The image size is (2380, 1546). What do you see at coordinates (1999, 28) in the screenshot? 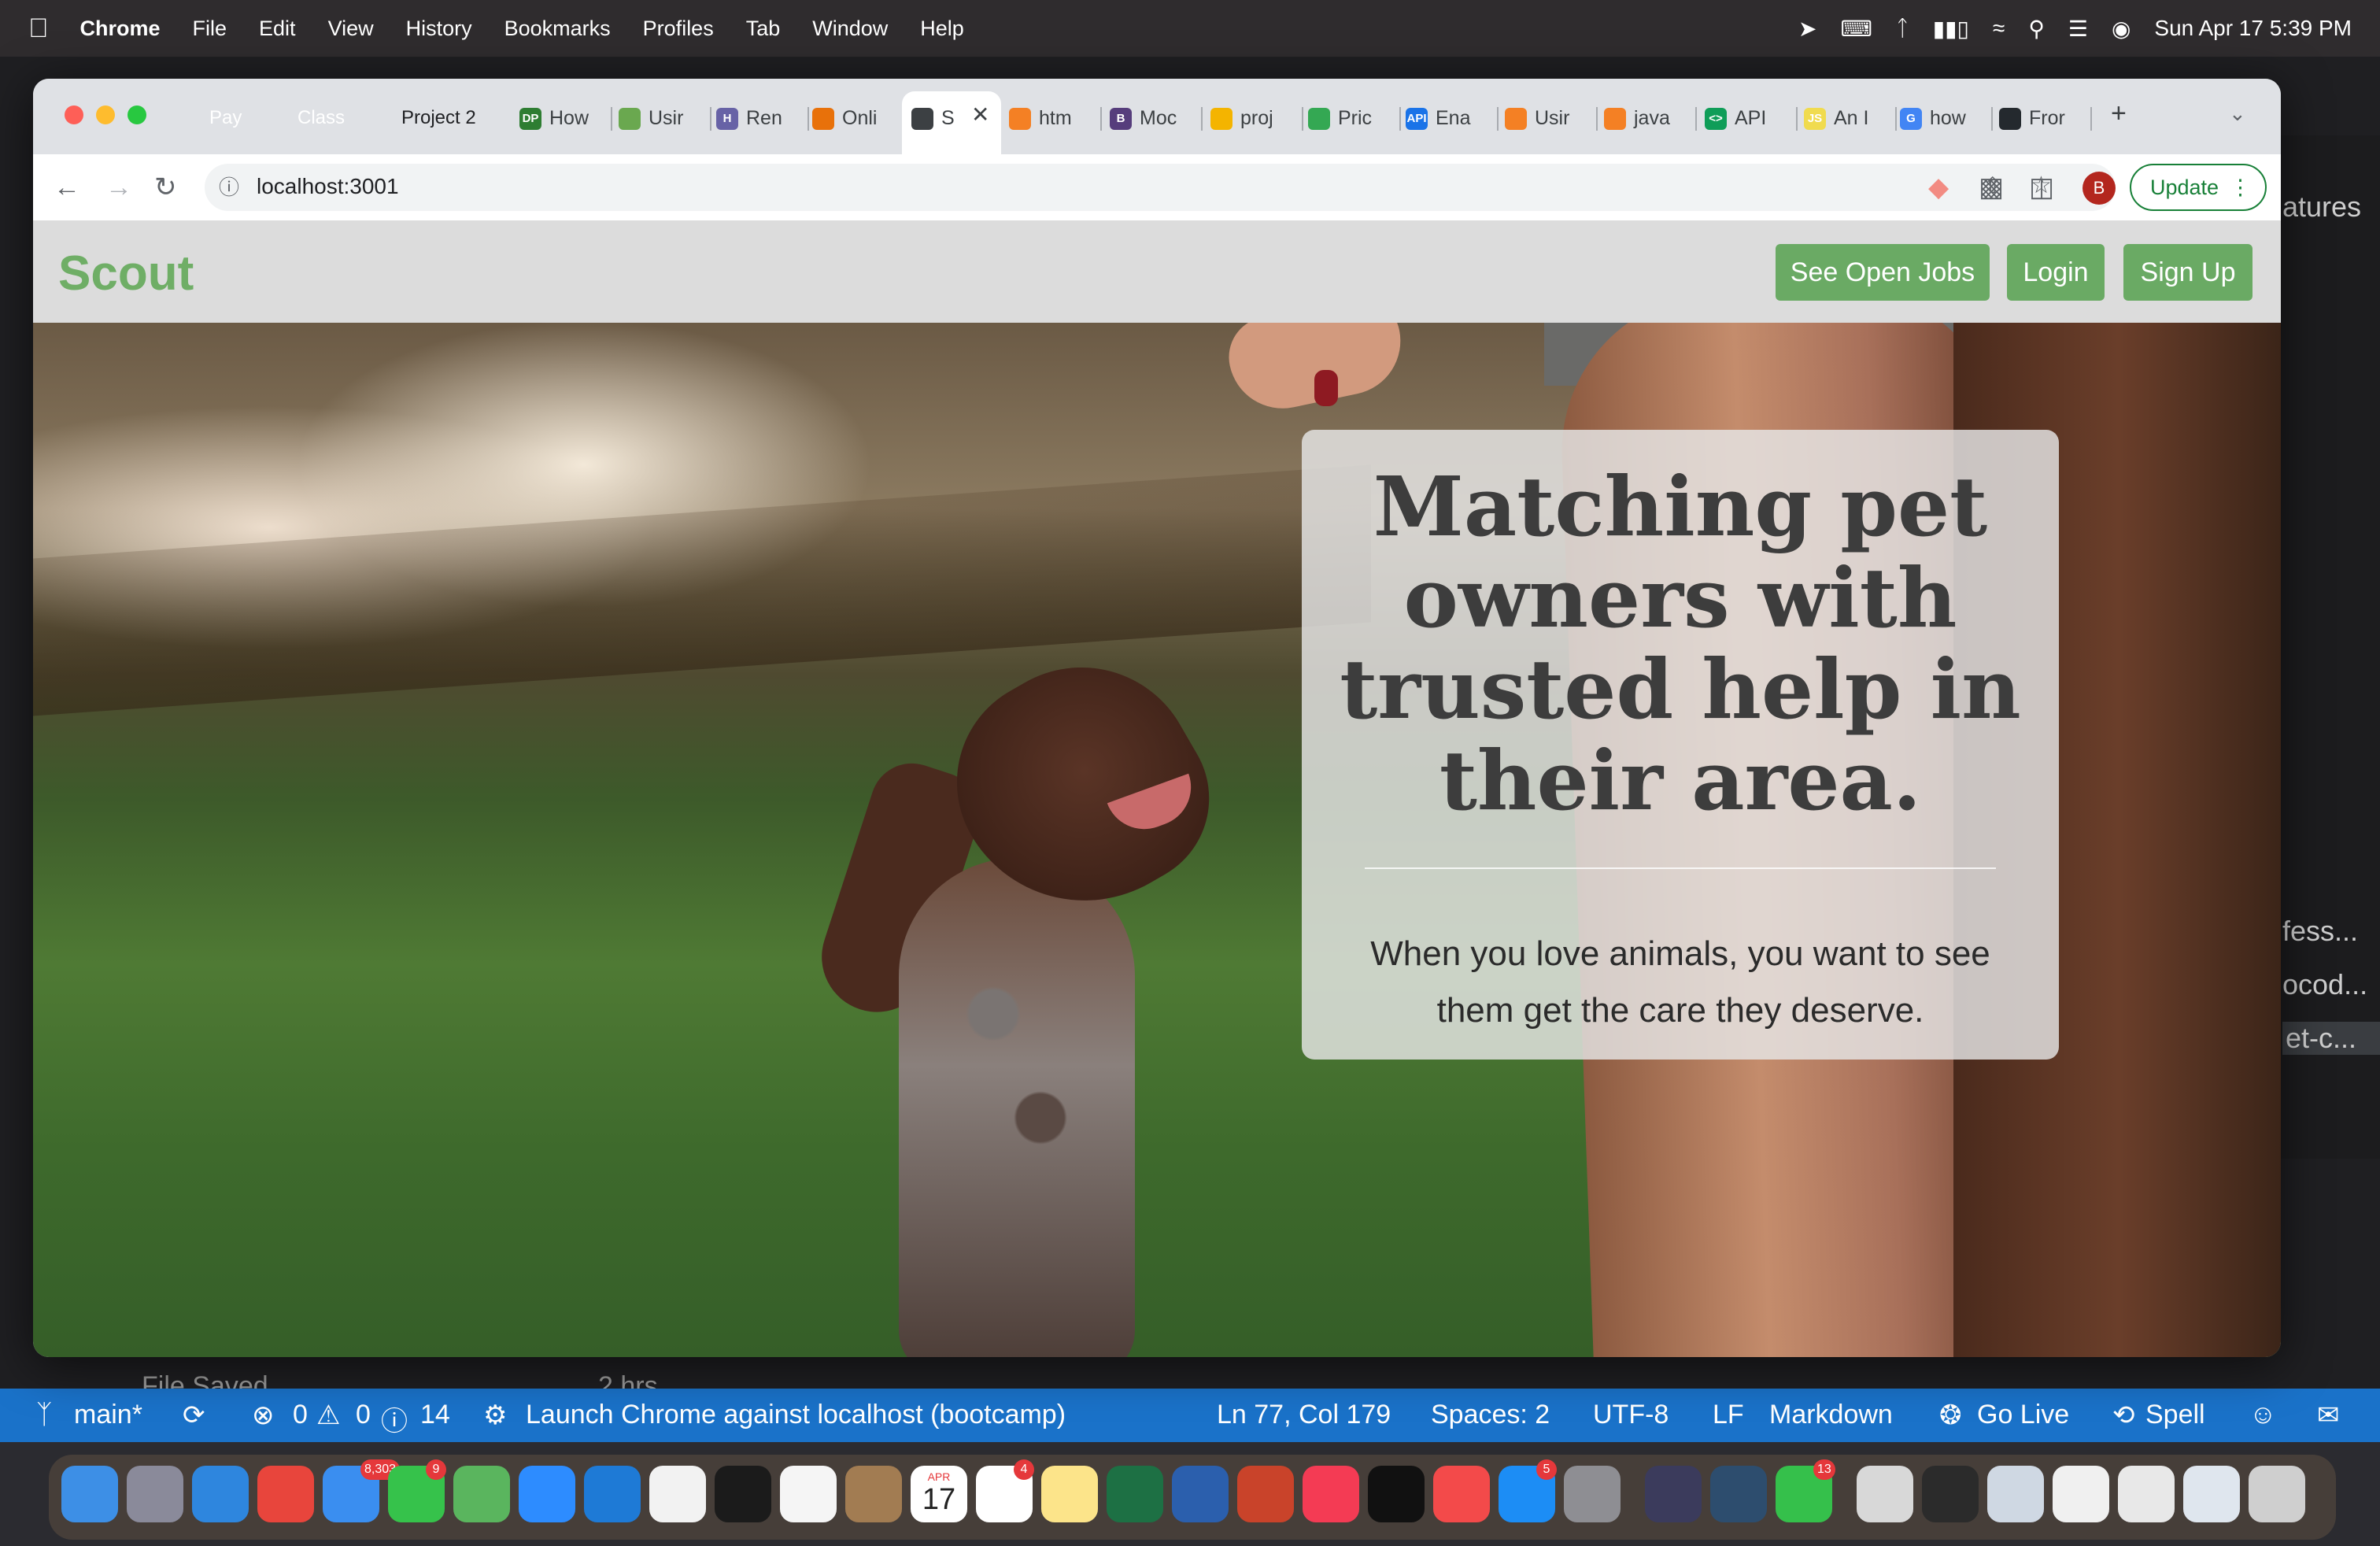
I see `wifi-icon: ≈` at bounding box center [1999, 28].